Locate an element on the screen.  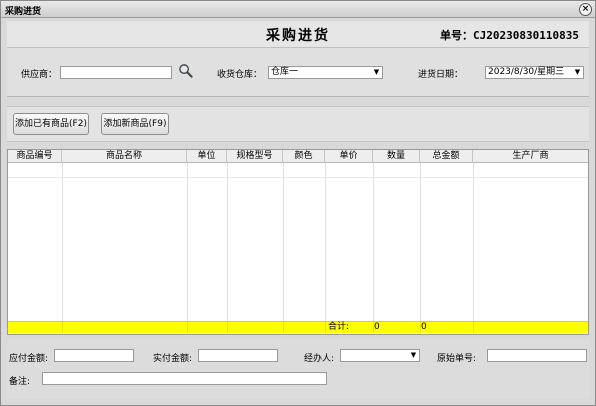
warehouse-select: 仓库一 ▼ is located at coordinates (325, 72).